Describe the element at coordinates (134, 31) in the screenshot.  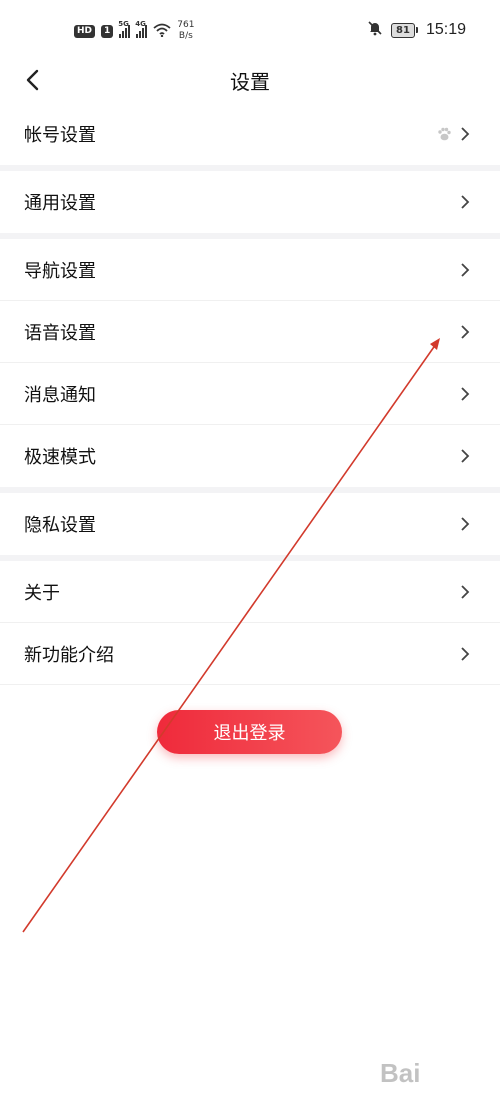
I see `status-left: HD 1 5G 4G 761 B/s` at that location.